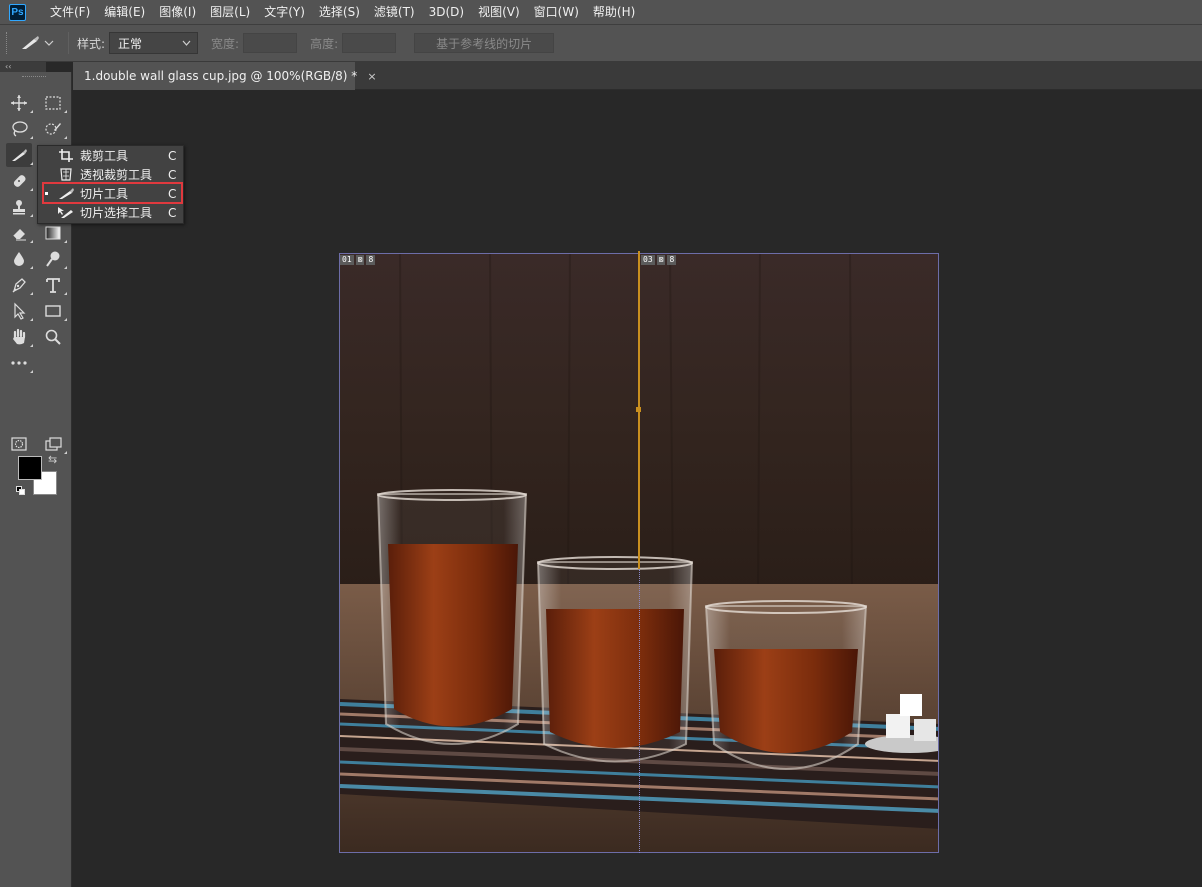  What do you see at coordinates (484, 43) in the screenshot?
I see `slices-from-guides-button: 基于参考线的切片` at bounding box center [484, 43].